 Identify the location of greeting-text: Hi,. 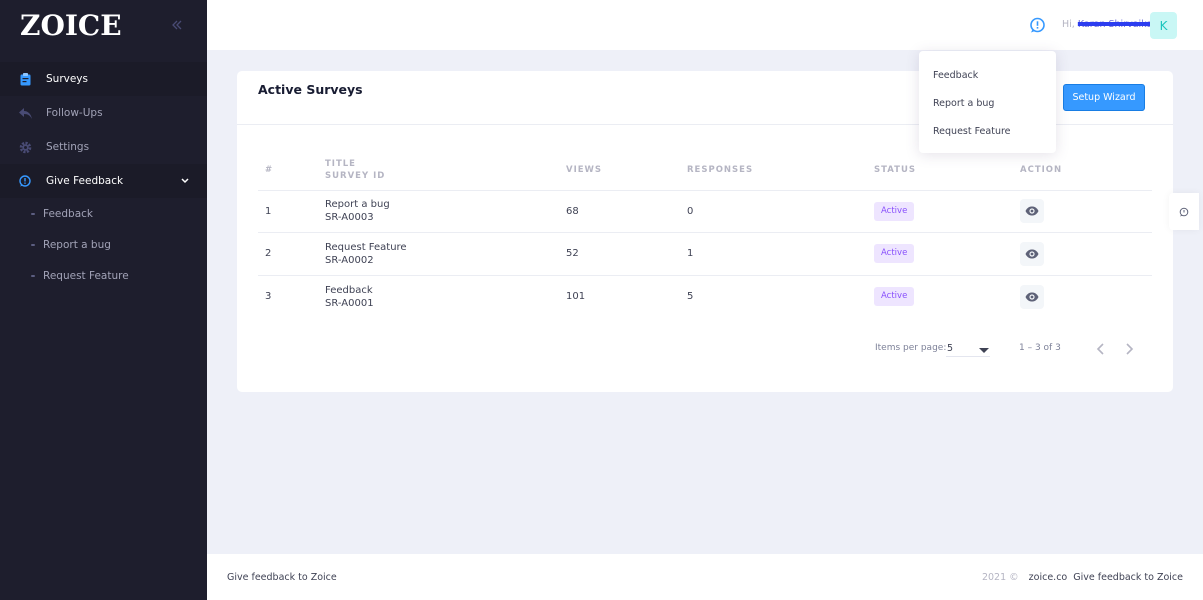
(1068, 24).